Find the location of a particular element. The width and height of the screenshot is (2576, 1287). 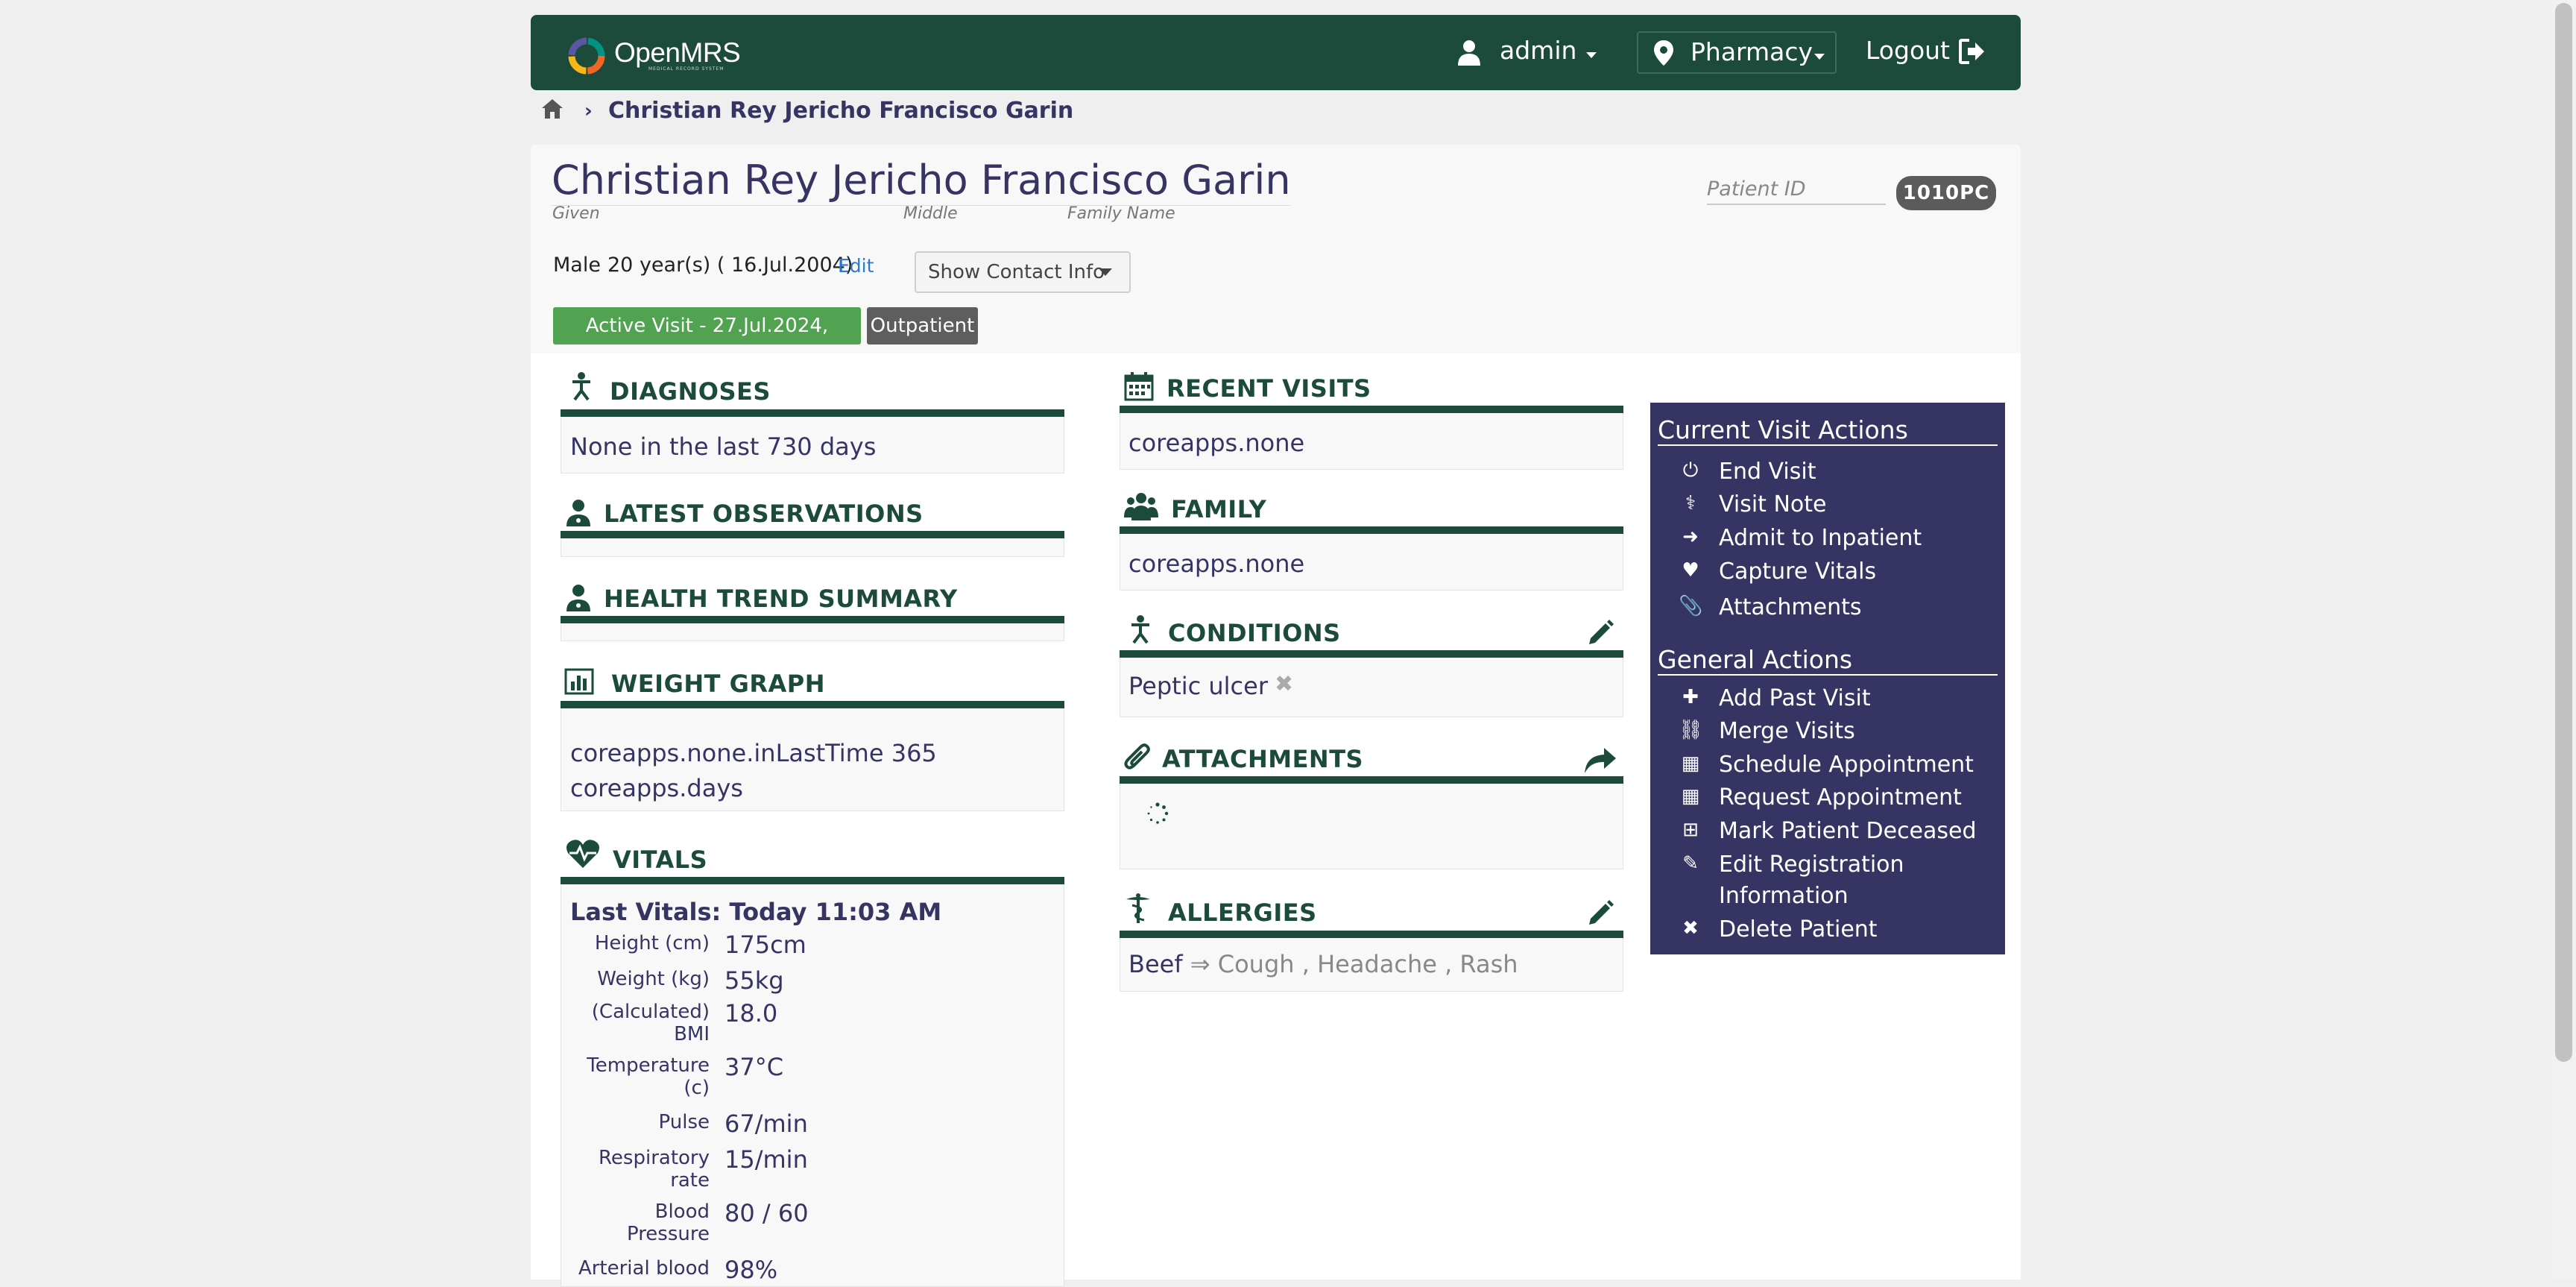

paperclip-icon is located at coordinates (1137, 756).